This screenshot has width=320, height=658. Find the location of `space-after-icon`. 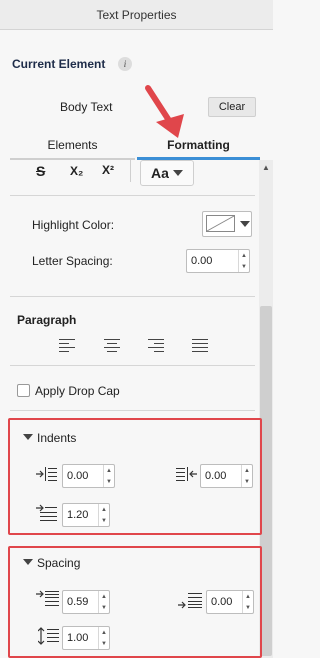

space-after-icon is located at coordinates (190, 601).